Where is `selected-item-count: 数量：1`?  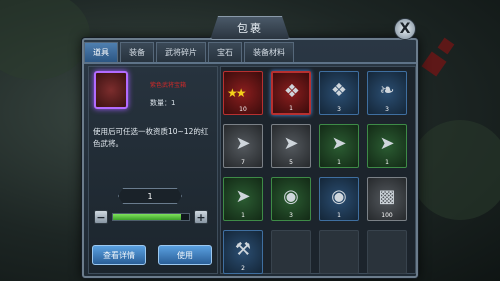 selected-item-count: 数量：1 is located at coordinates (163, 103).